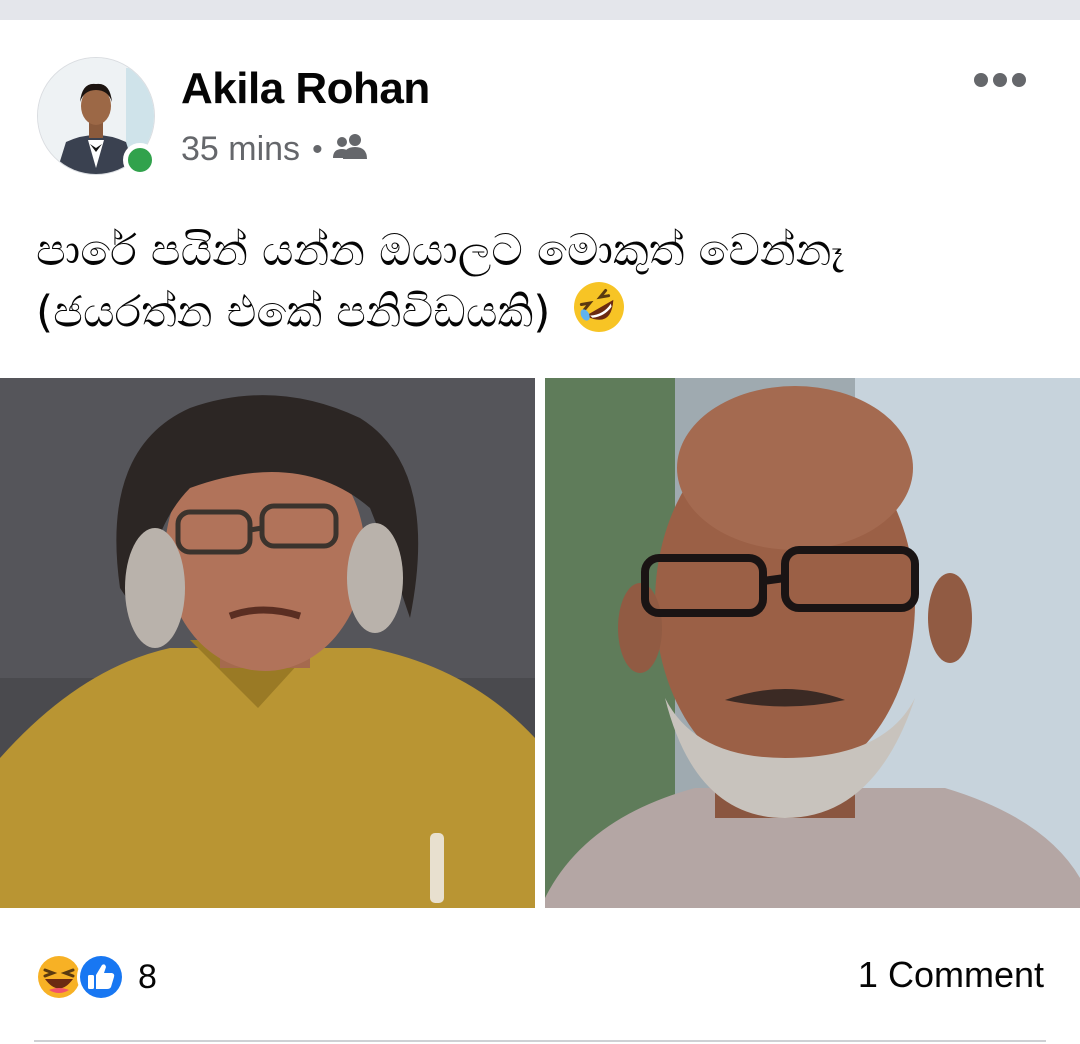 The image size is (1080, 1044). What do you see at coordinates (599, 314) in the screenshot?
I see `rolling-on-floor-laughing-icon` at bounding box center [599, 314].